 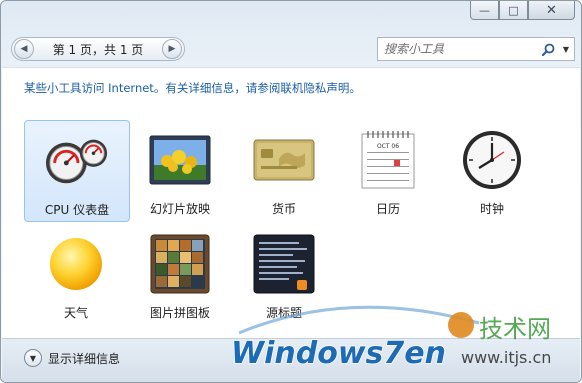 I want to click on minimize-icon: —, so click(x=484, y=10).